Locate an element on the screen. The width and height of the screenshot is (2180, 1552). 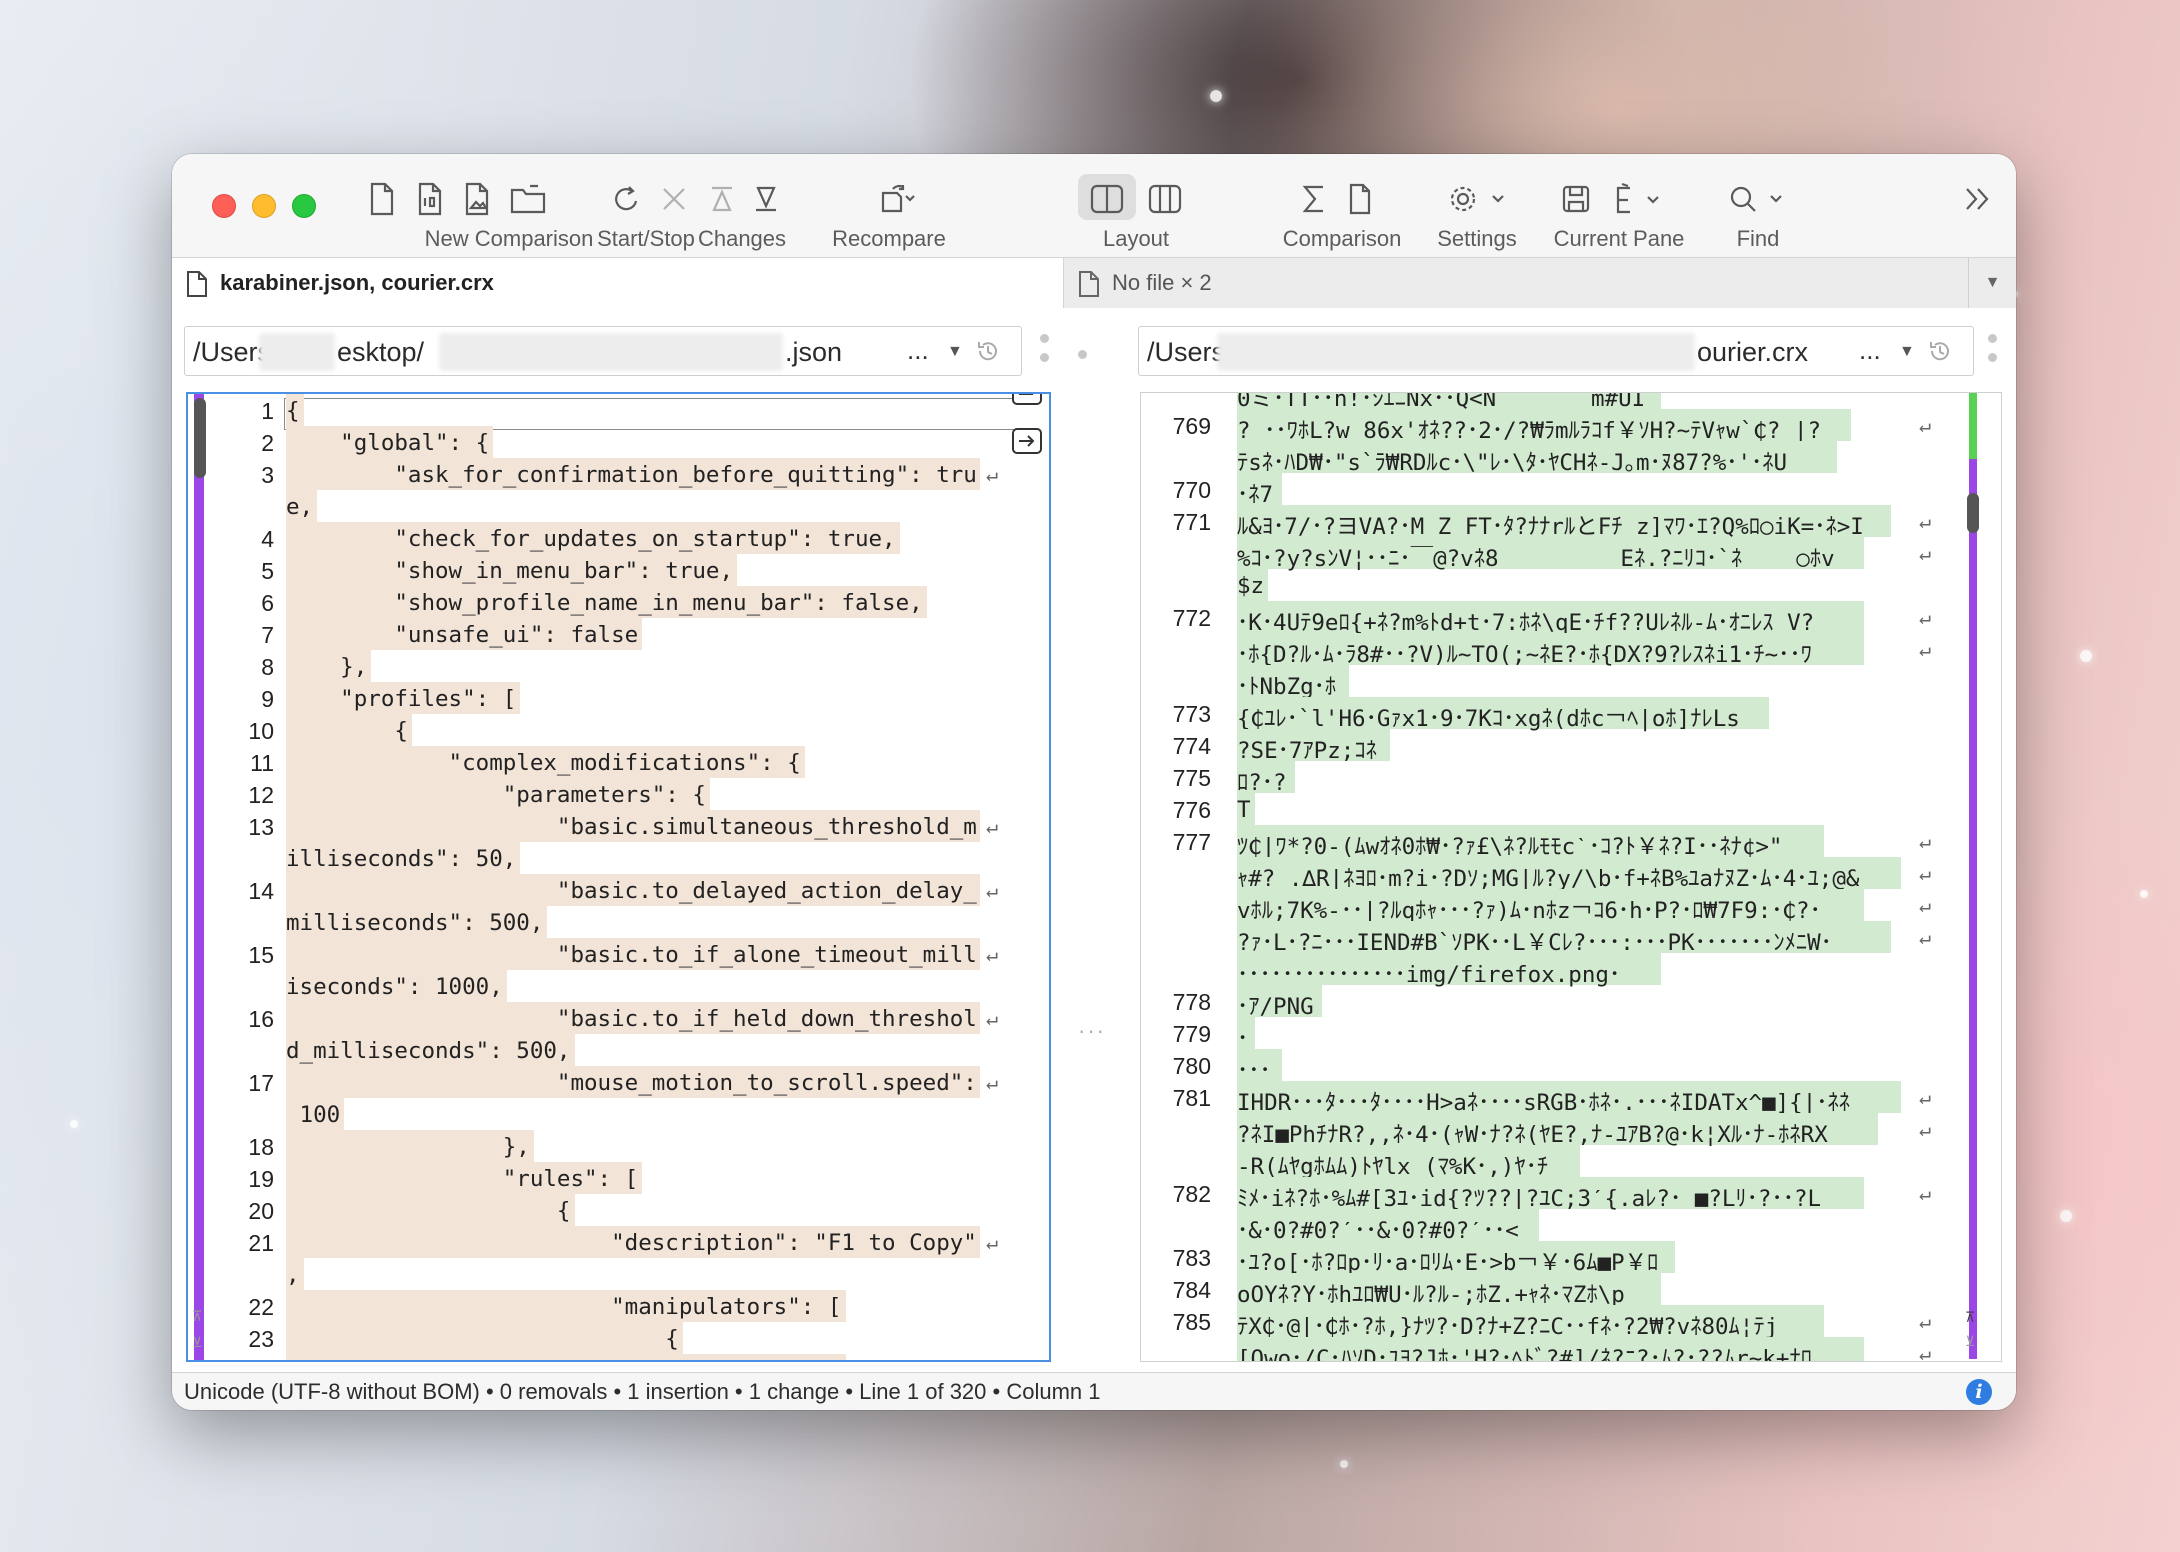
right-path-history-icon is located at coordinates (1940, 351).